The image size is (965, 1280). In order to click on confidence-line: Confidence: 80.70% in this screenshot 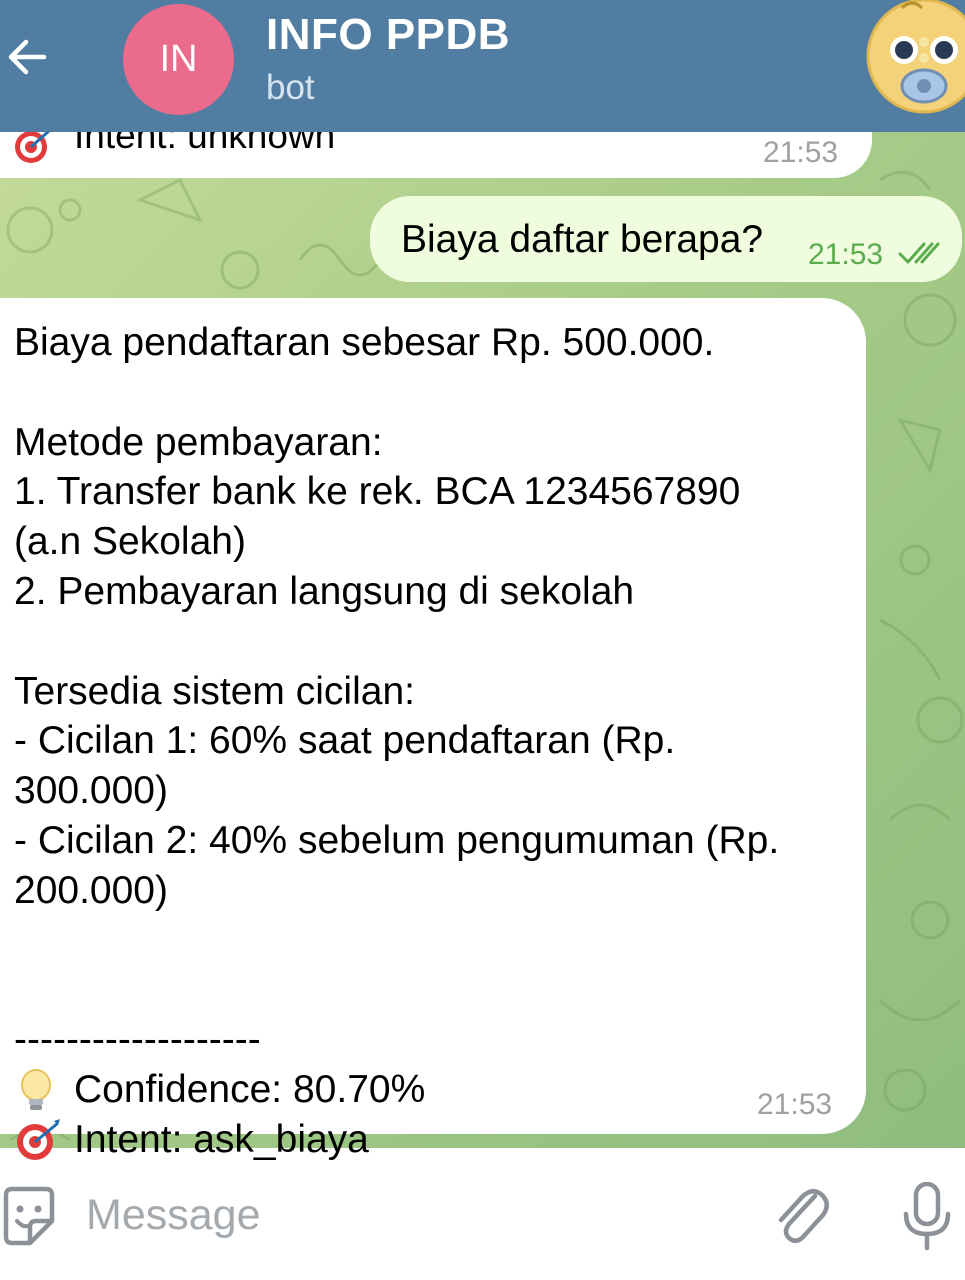, I will do `click(434, 1090)`.